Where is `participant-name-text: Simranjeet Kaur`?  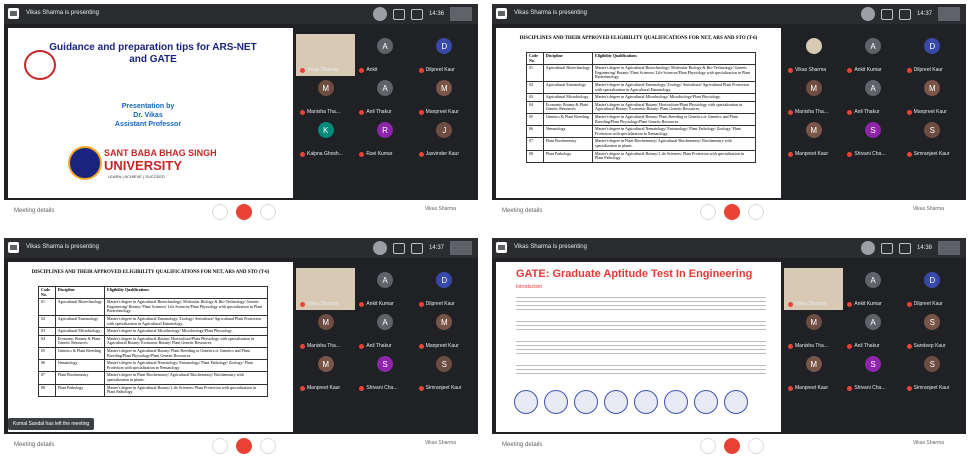
participant-name-text: Simranjeet Kaur is located at coordinates (443, 388).